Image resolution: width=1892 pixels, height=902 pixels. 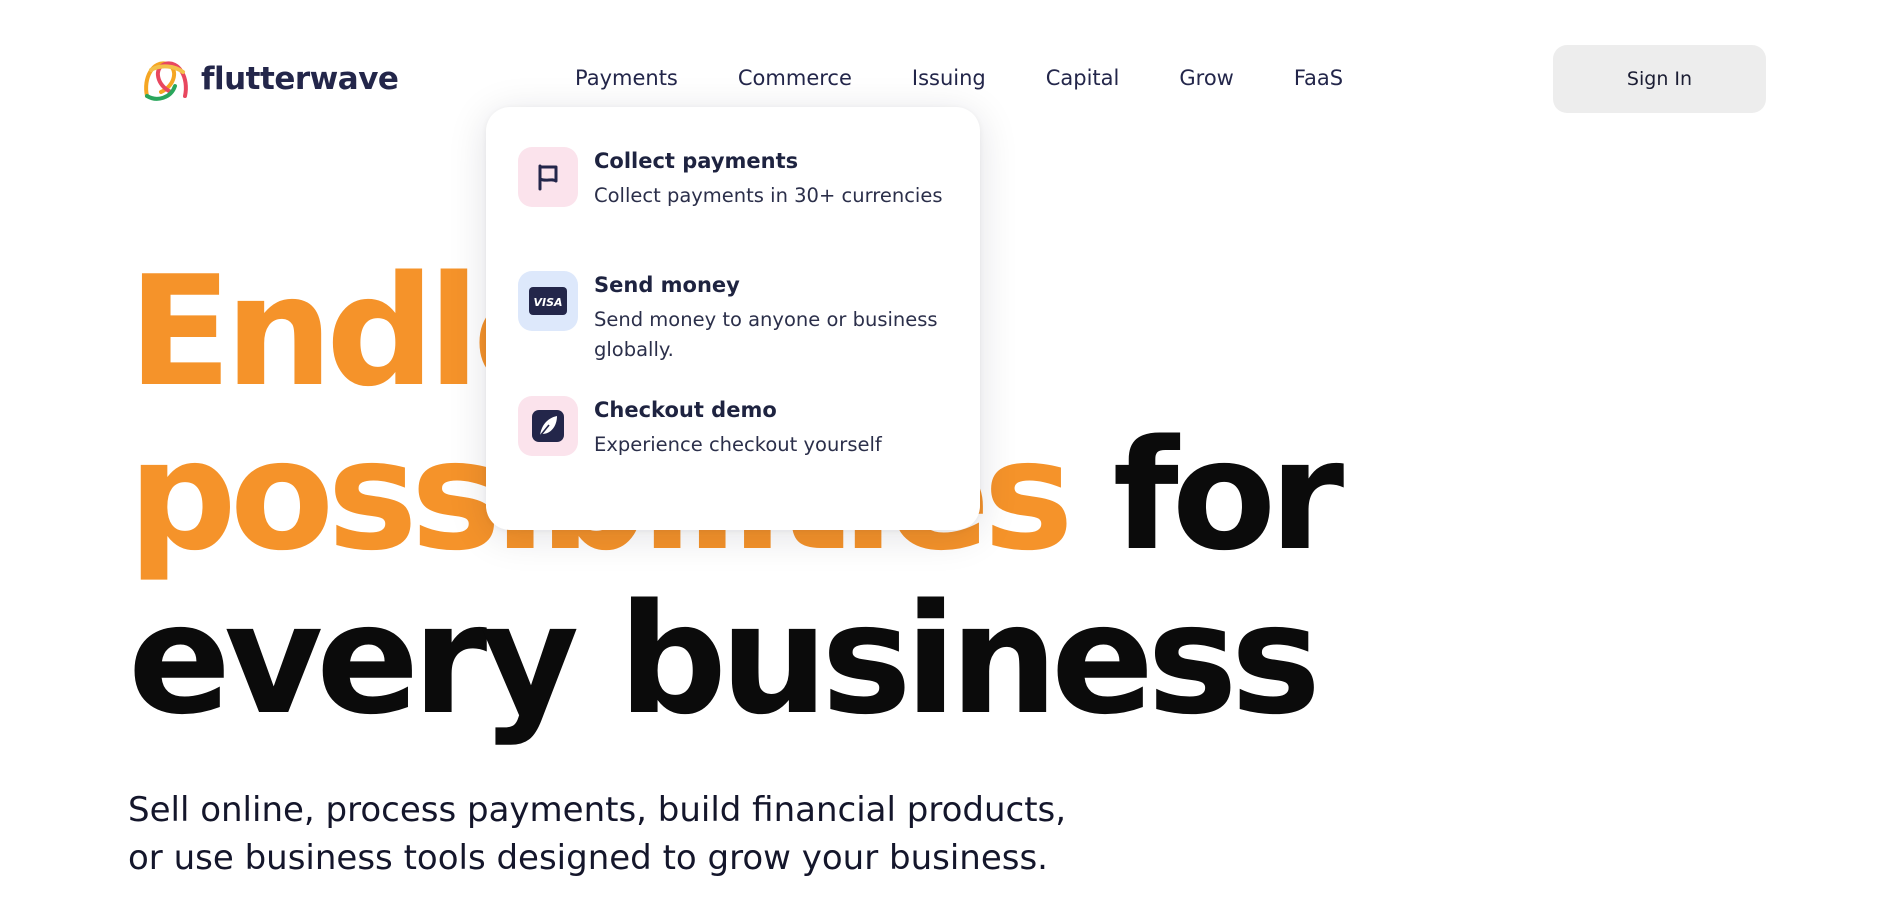 I want to click on flutterwave-logo-icon, so click(x=166, y=81).